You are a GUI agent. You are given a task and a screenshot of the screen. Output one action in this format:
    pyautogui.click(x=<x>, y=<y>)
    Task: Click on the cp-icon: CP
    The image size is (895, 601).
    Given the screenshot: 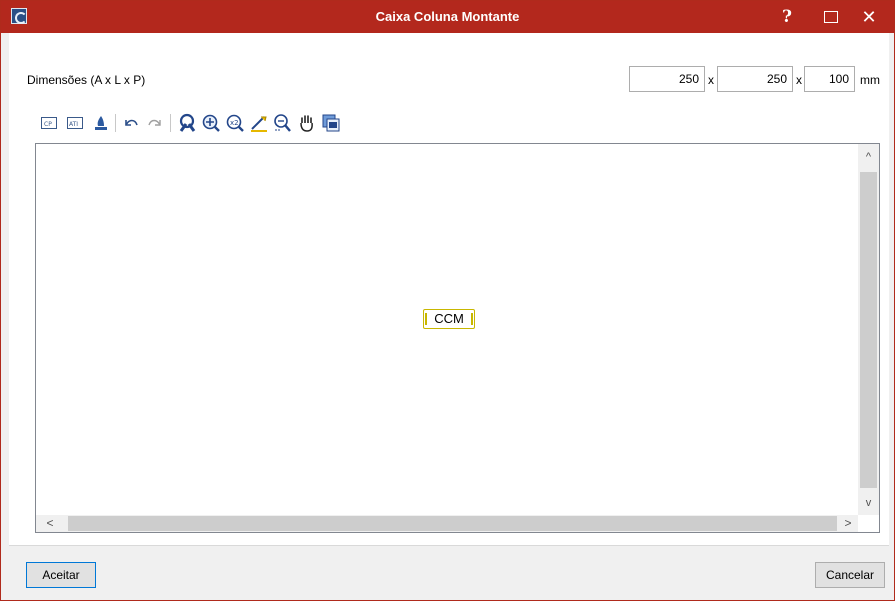 What is the action you would take?
    pyautogui.click(x=49, y=123)
    